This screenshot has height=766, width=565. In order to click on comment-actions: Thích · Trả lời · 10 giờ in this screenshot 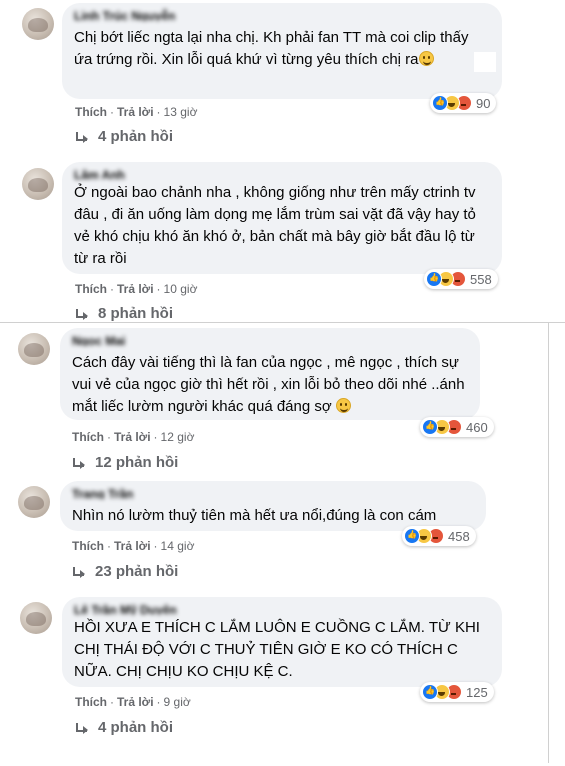, I will do `click(136, 289)`.